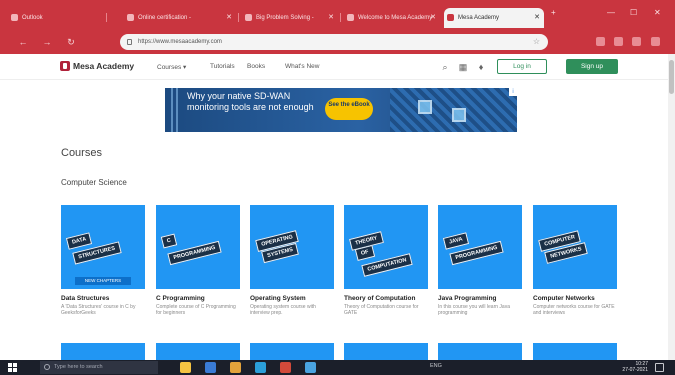 This screenshot has height=375, width=675. I want to click on course-thumbnail-tag: JAVA, so click(455, 241).